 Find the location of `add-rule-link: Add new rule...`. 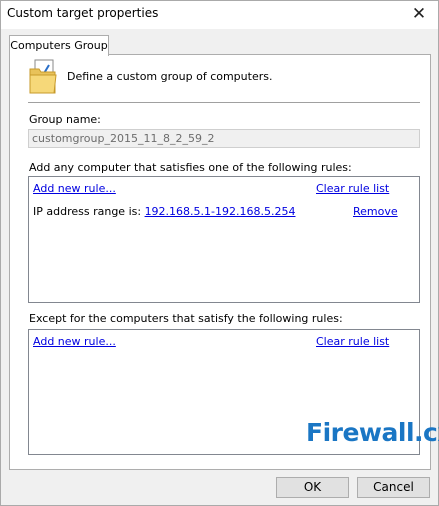

add-rule-link: Add new rule... is located at coordinates (74, 188).